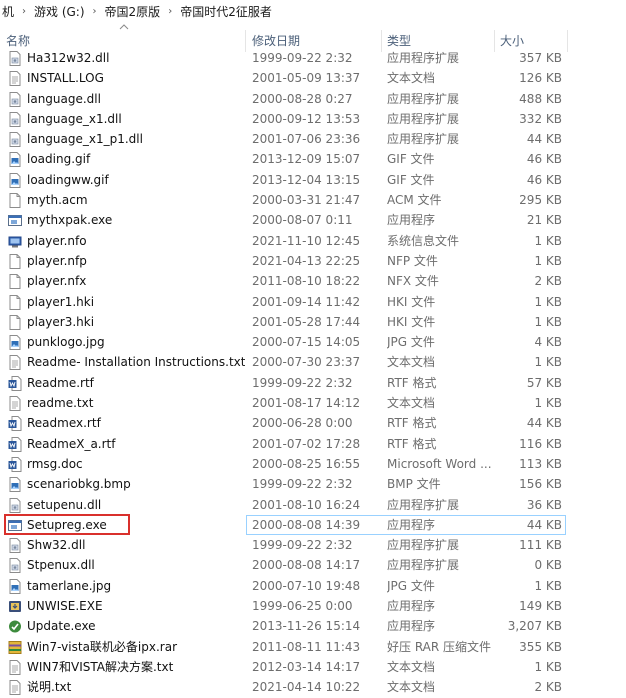 This screenshot has height=698, width=626. Describe the element at coordinates (411, 524) in the screenshot. I see `file-type: 应用程序` at that location.